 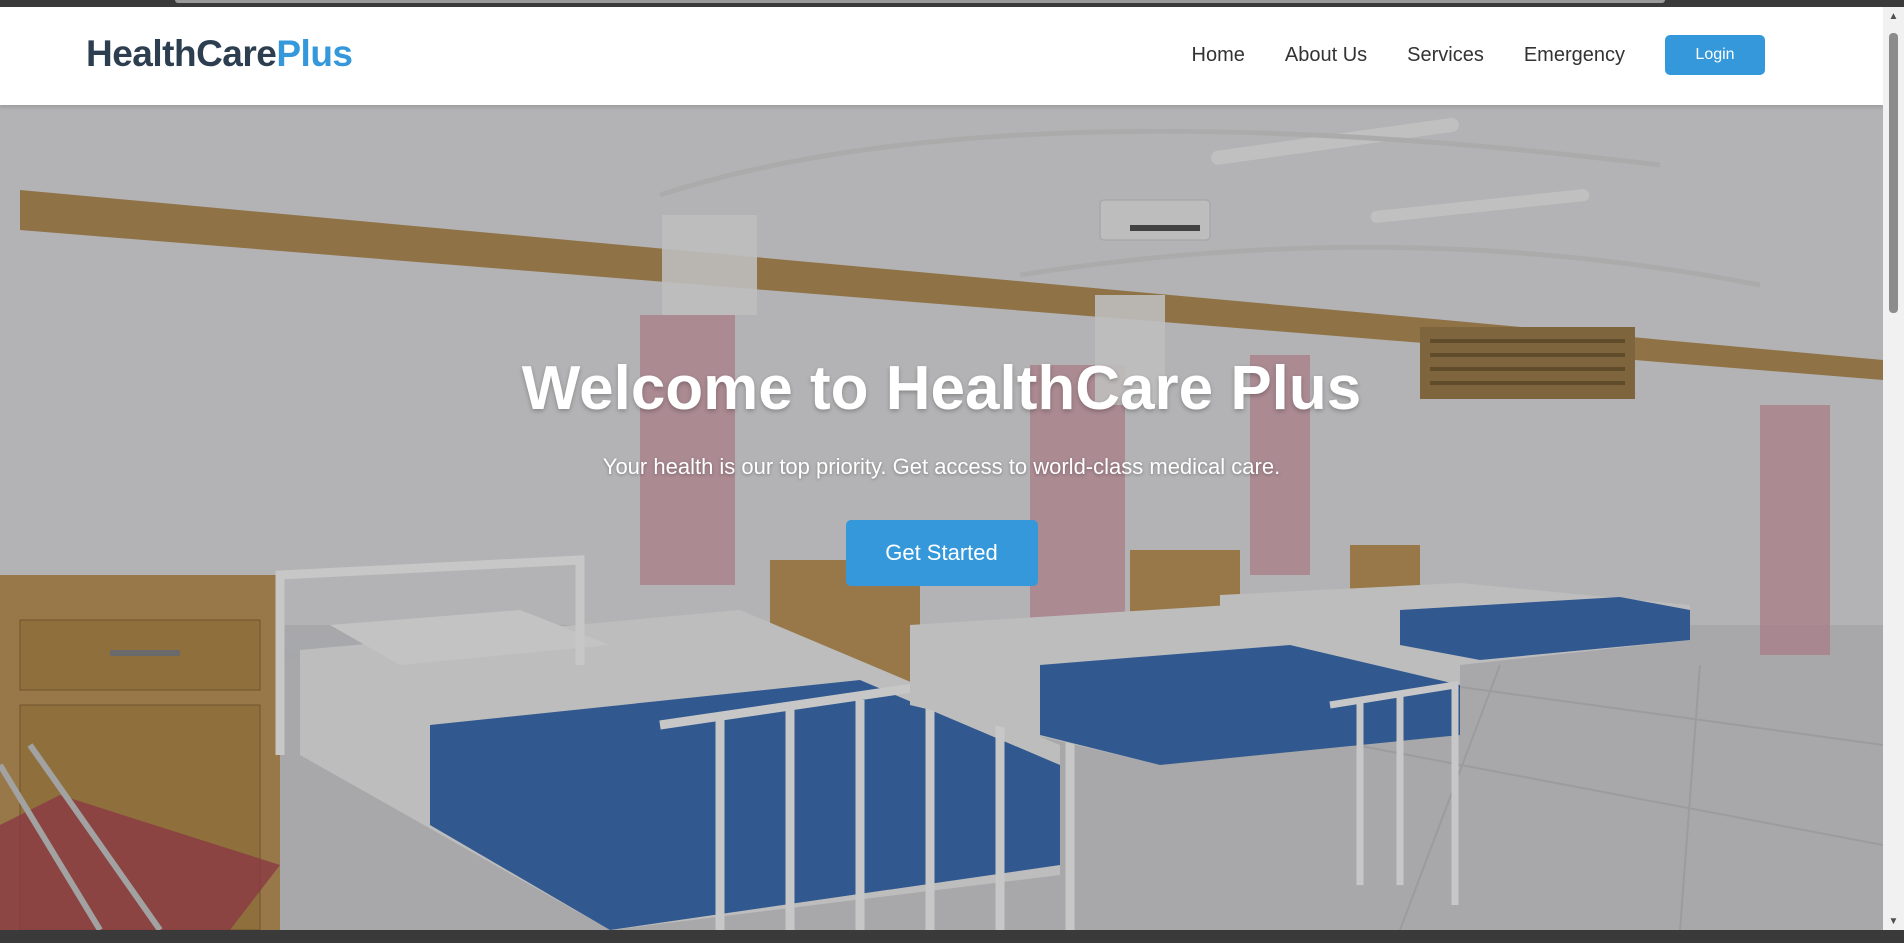 I want to click on scroll-down-arrow-icon: ▼, so click(x=1893, y=921).